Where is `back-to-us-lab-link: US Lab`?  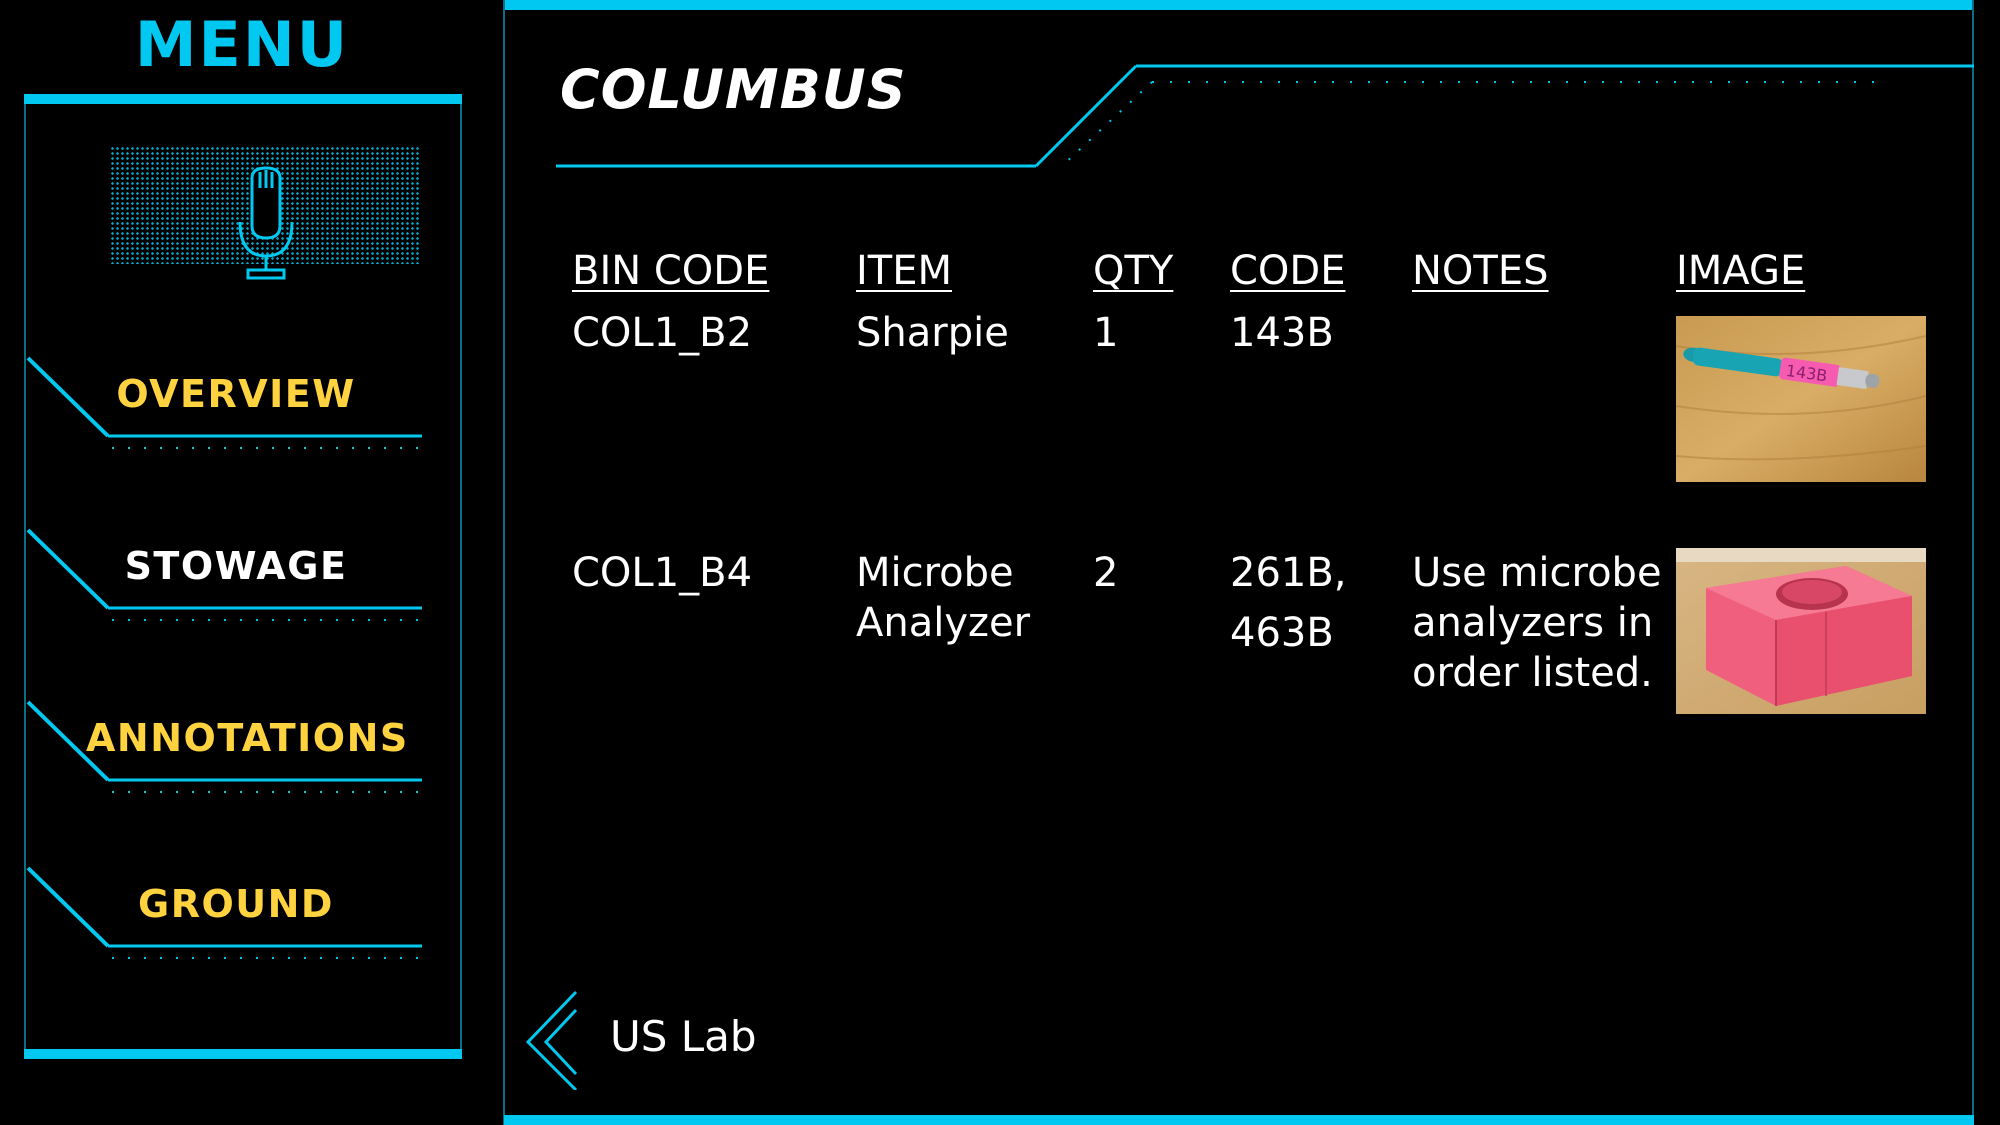
back-to-us-lab-link: US Lab is located at coordinates (660, 1040).